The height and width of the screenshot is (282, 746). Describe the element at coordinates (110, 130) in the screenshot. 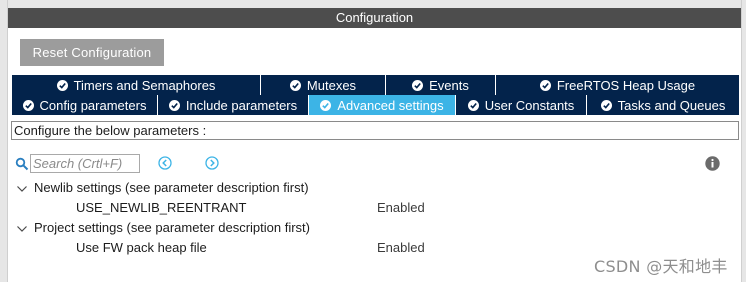

I see `description-text: Configure the below parameters :` at that location.